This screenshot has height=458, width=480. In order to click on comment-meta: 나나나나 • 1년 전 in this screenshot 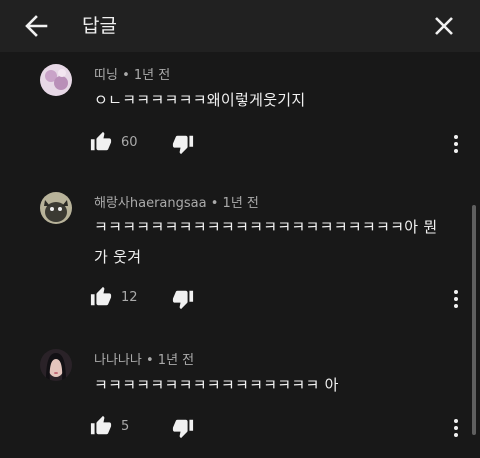, I will do `click(144, 358)`.